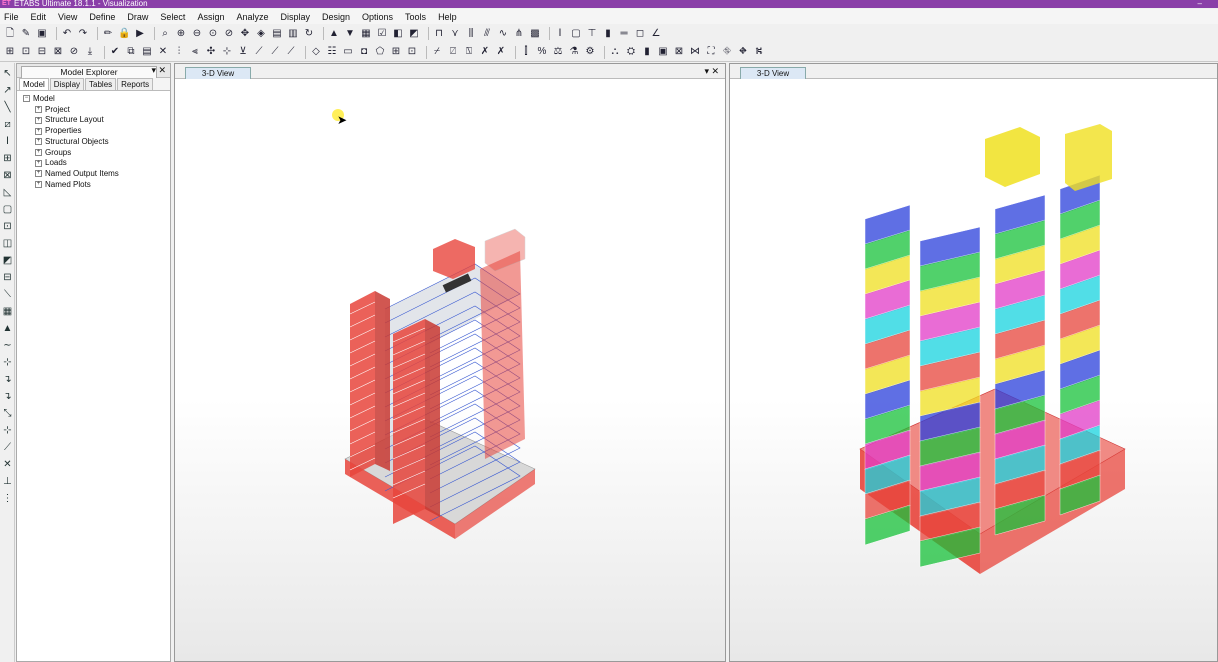 This screenshot has width=1218, height=662. Describe the element at coordinates (332, 52) in the screenshot. I see `story-icon: ☷` at that location.